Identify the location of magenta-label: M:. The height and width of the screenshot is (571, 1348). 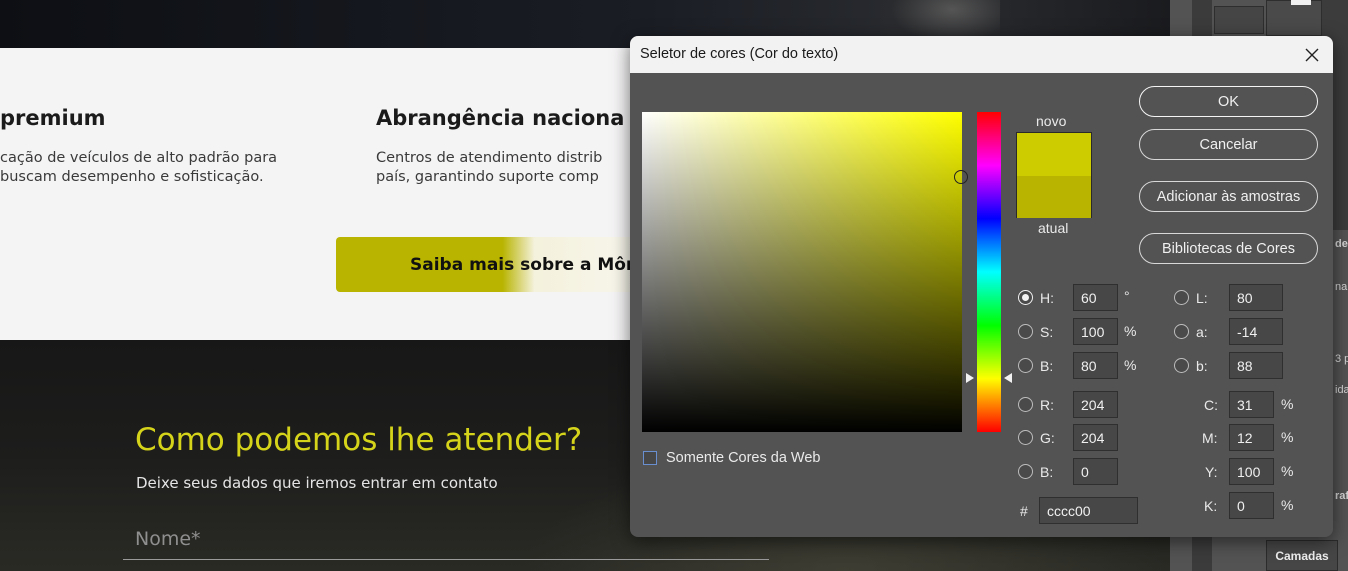
(1210, 438).